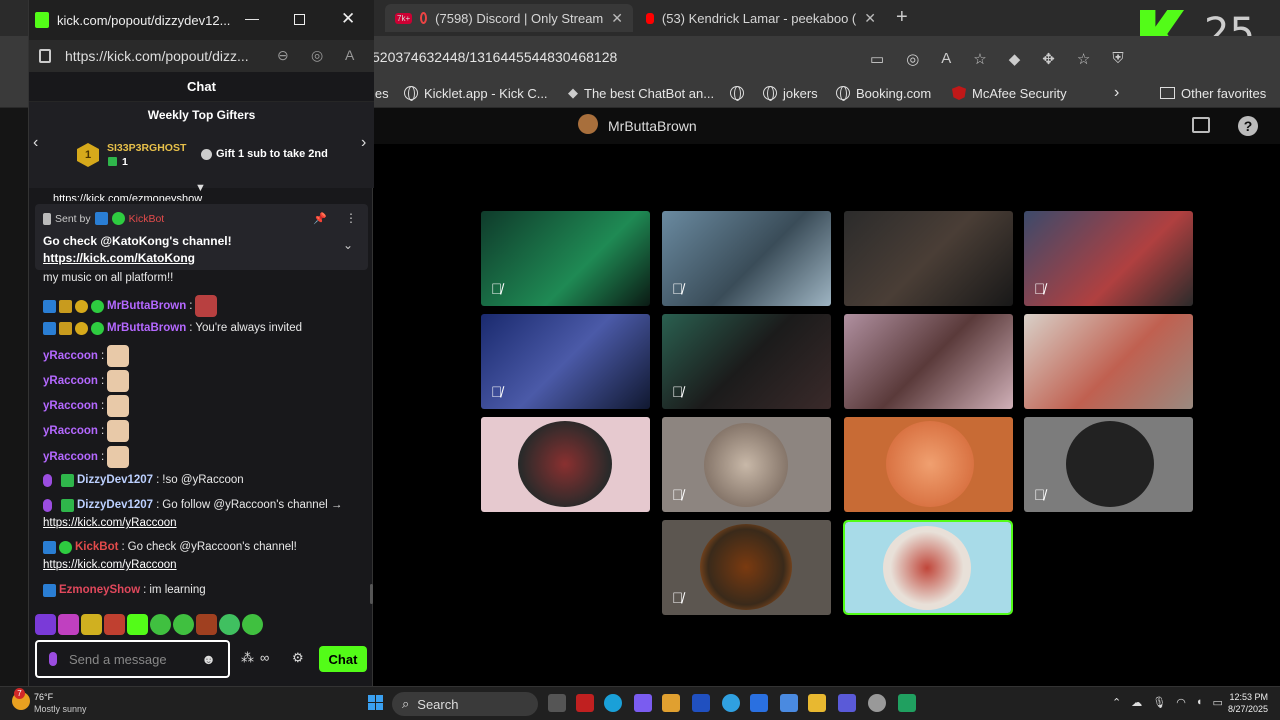  What do you see at coordinates (247, 658) in the screenshot?
I see `points-icon: ⁂` at bounding box center [247, 658].